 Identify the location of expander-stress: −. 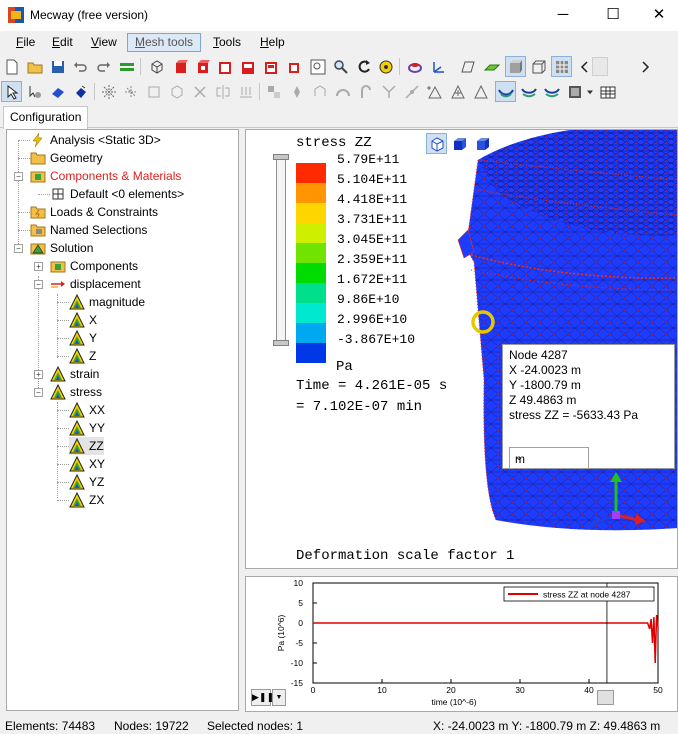
(38, 392).